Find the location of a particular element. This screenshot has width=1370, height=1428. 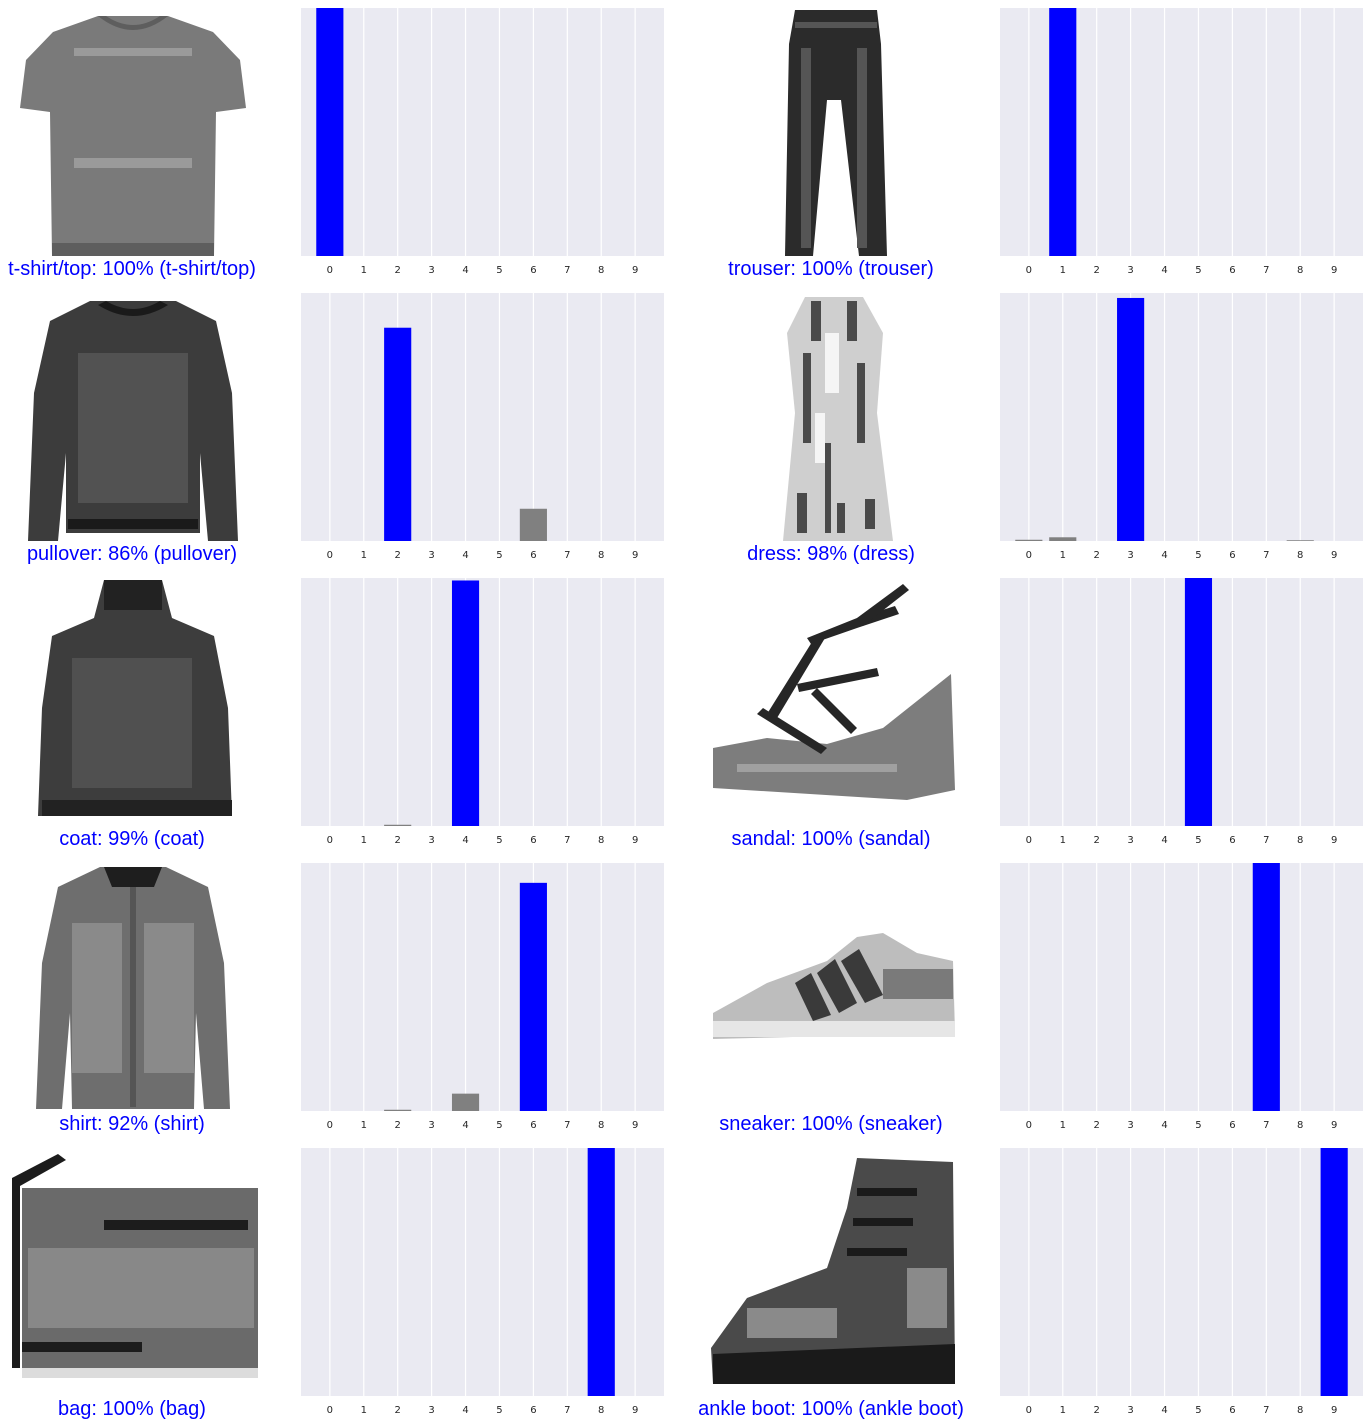

trouser-image is located at coordinates (836, 133).